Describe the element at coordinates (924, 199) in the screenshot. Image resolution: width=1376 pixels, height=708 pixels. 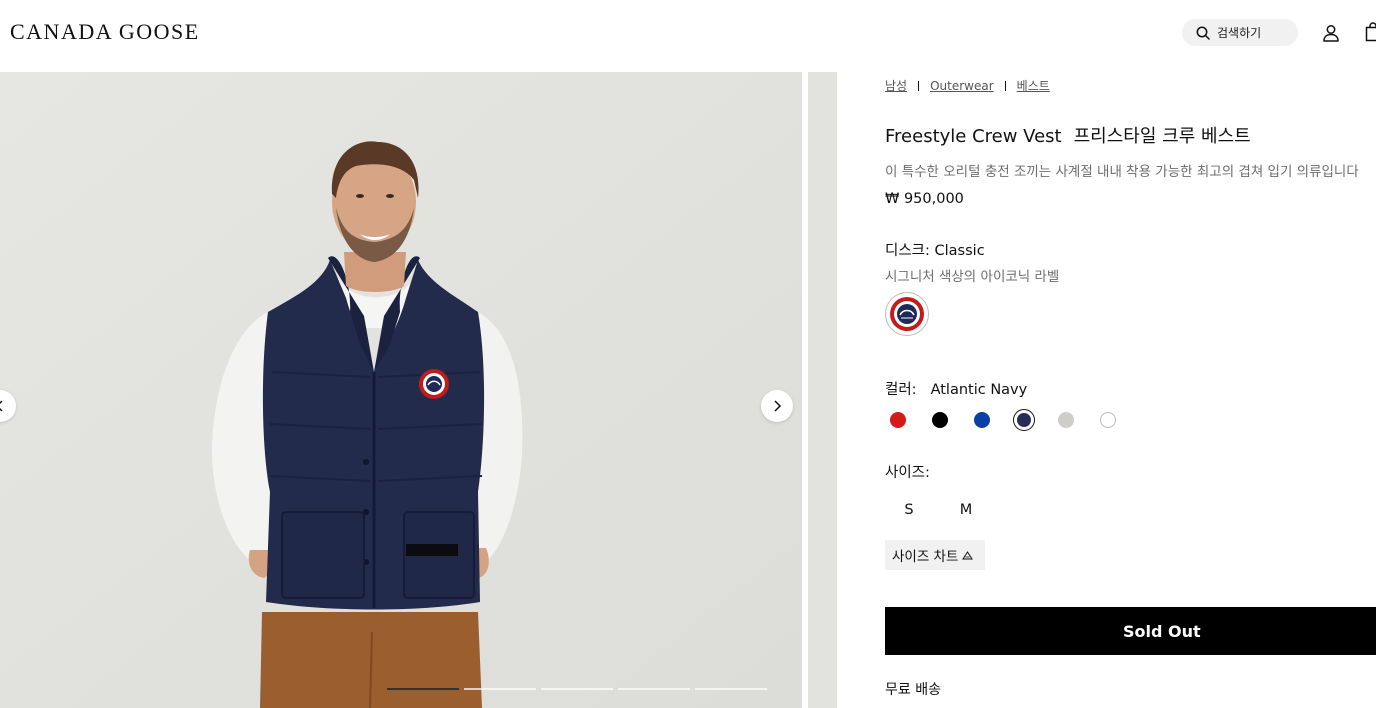
I see `product-price: ₩ 950,000` at that location.